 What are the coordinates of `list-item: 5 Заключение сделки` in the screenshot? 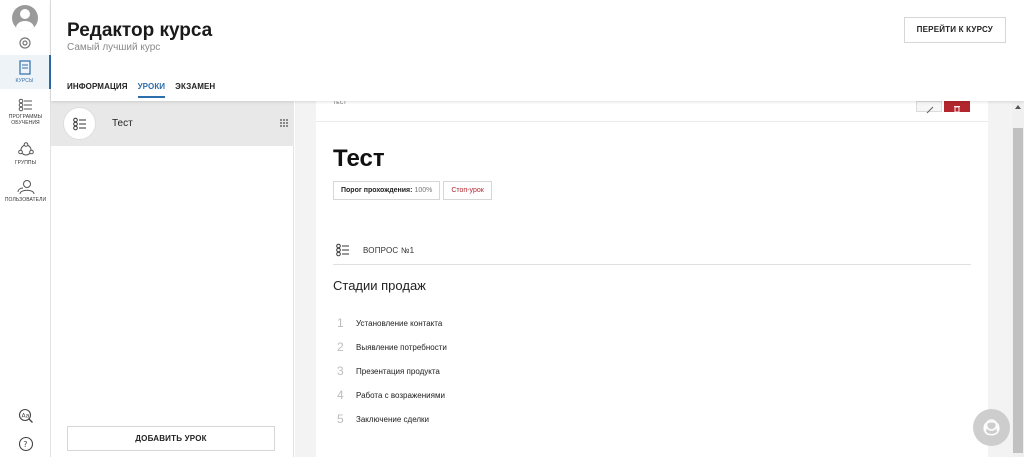 It's located at (392, 419).